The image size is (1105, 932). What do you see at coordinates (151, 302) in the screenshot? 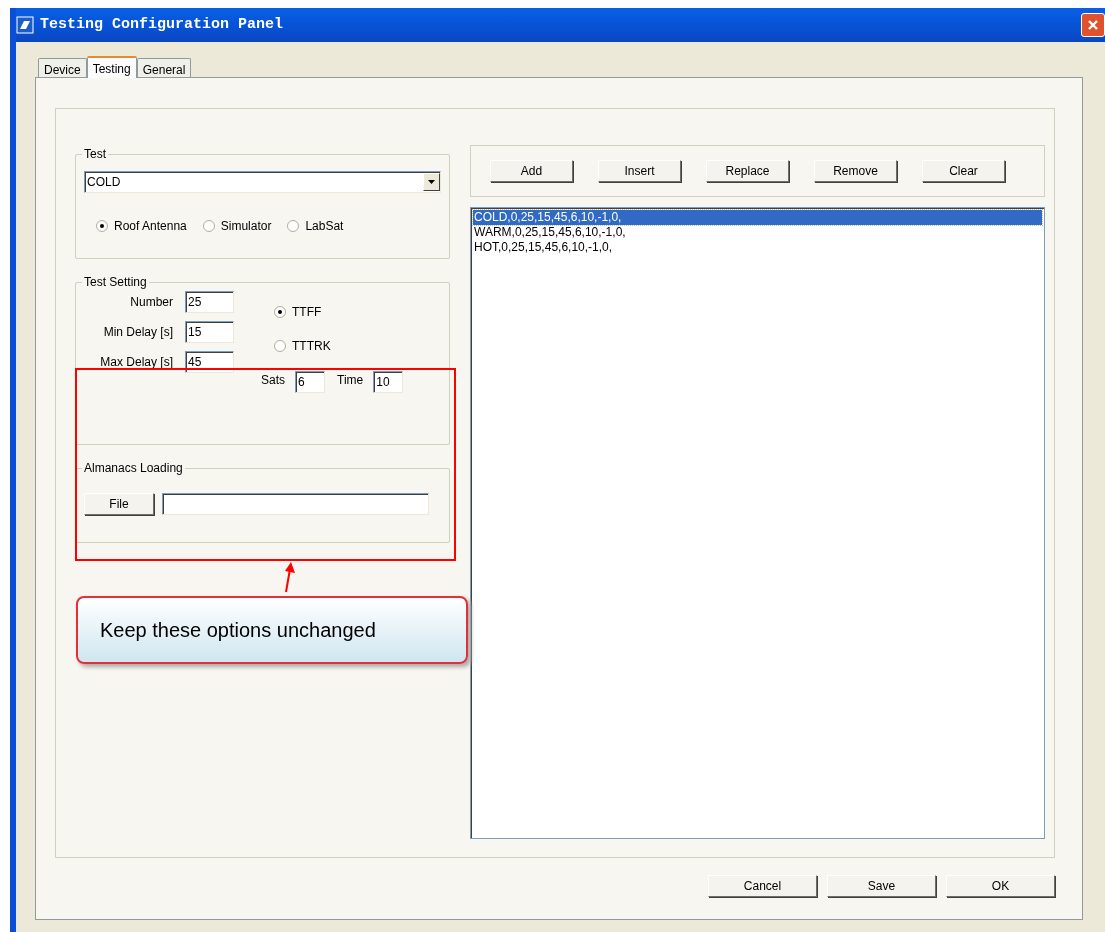
I see `field-label: Number` at bounding box center [151, 302].